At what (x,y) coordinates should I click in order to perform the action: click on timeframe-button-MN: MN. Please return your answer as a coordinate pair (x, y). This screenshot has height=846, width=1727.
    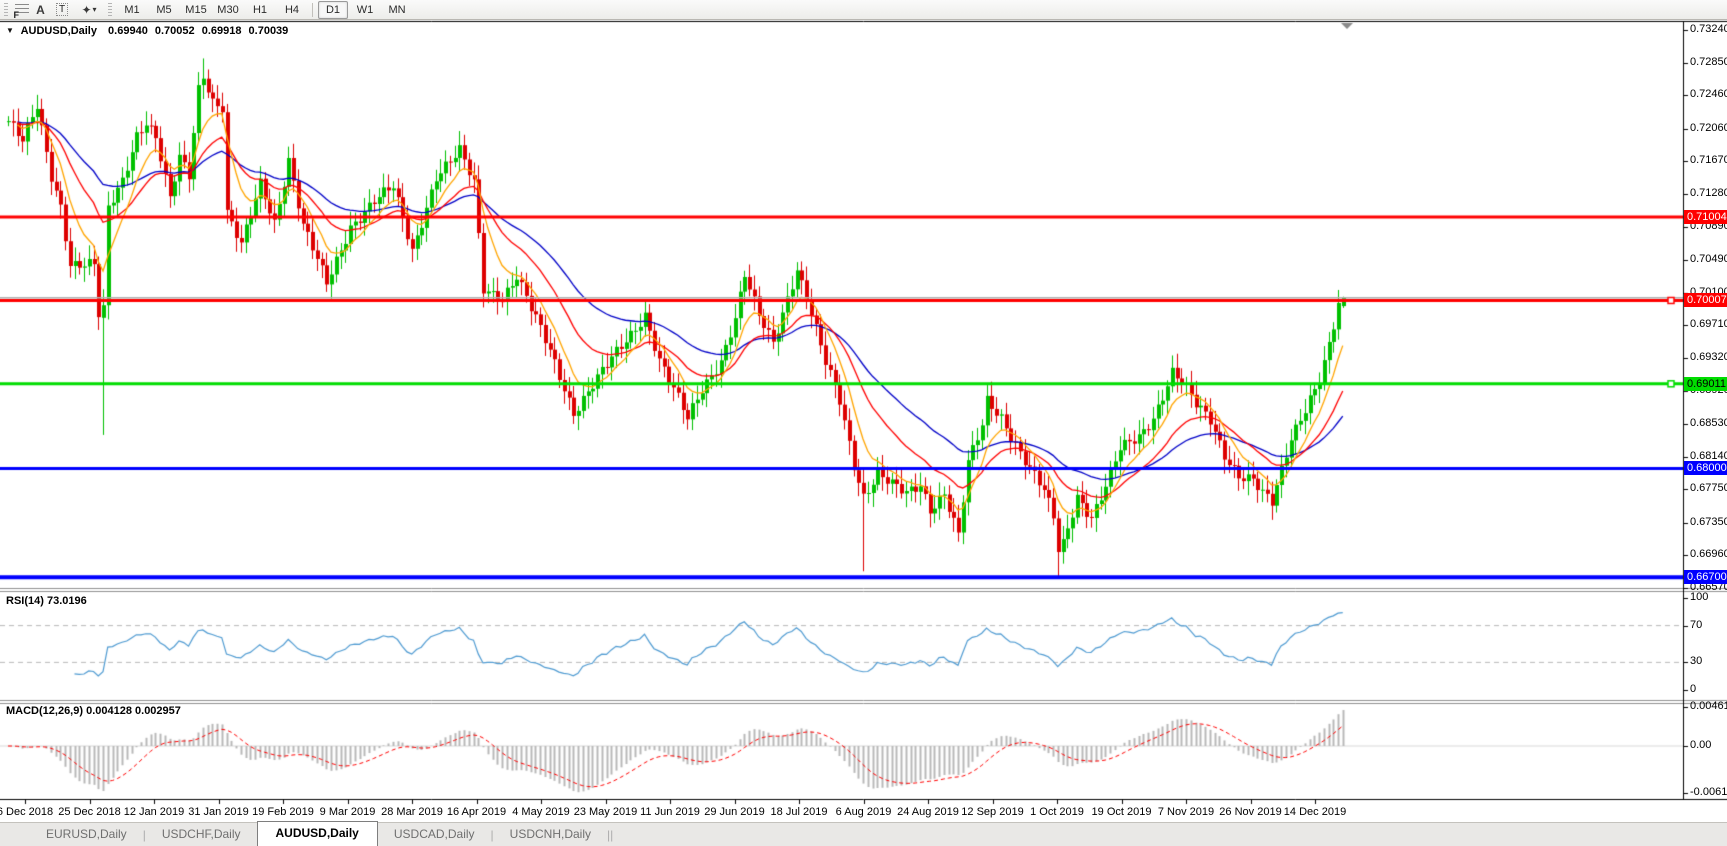
    Looking at the image, I should click on (397, 10).